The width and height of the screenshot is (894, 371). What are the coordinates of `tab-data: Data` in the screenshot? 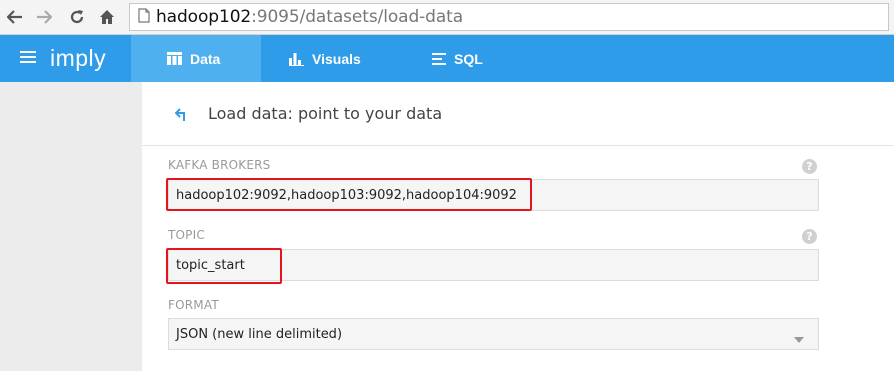 It's located at (196, 58).